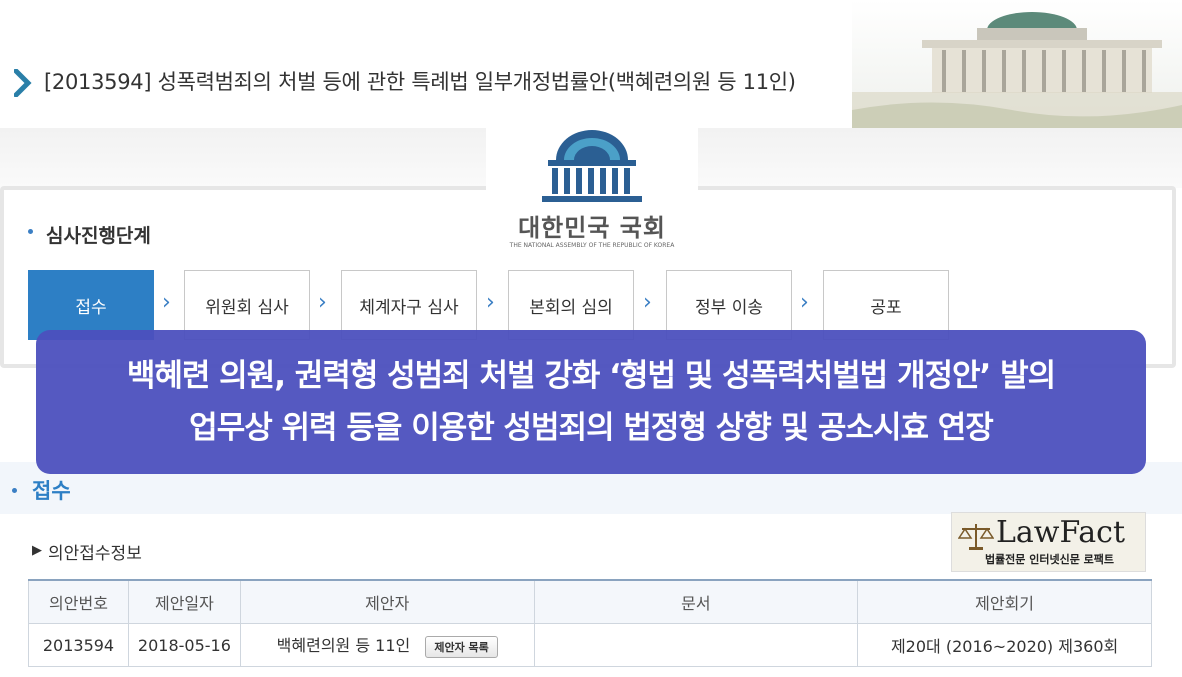 This screenshot has height=677, width=1182. I want to click on assembly-logo-name: 대한민국 국회, so click(592, 228).